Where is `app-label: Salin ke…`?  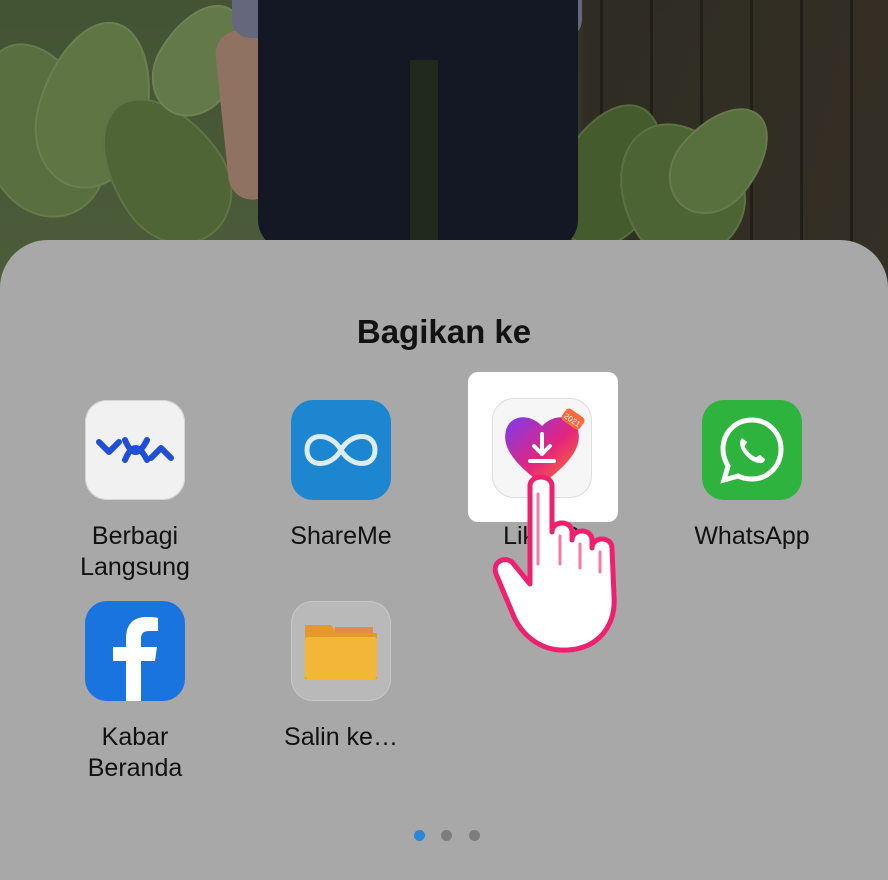
app-label: Salin ke… is located at coordinates (341, 737).